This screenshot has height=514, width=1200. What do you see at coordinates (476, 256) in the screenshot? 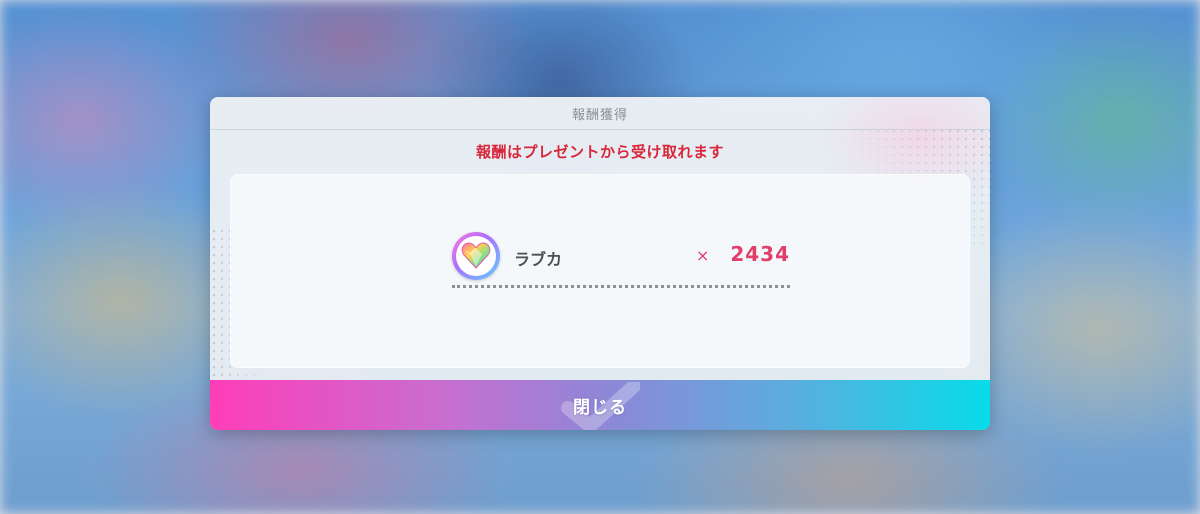
I see `heart-gem-icon` at bounding box center [476, 256].